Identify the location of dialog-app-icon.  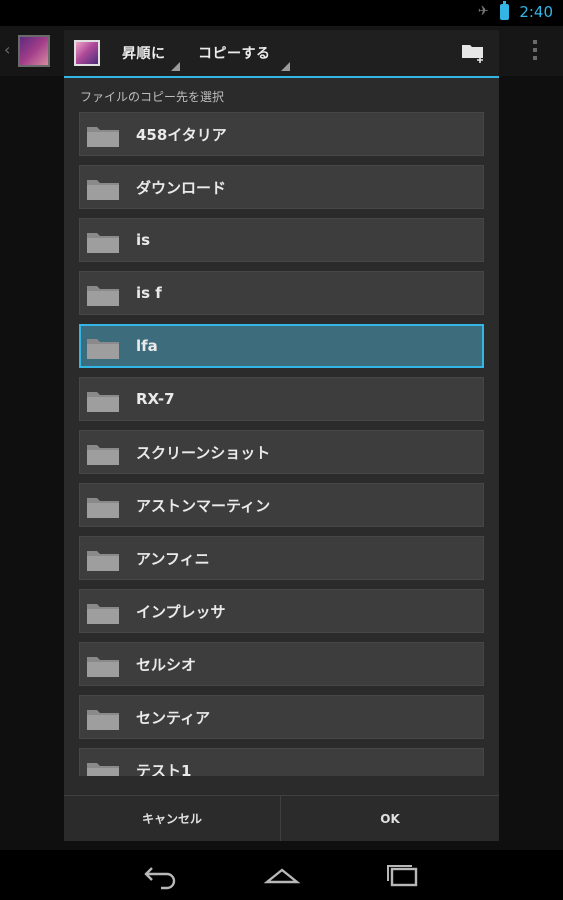
(87, 53).